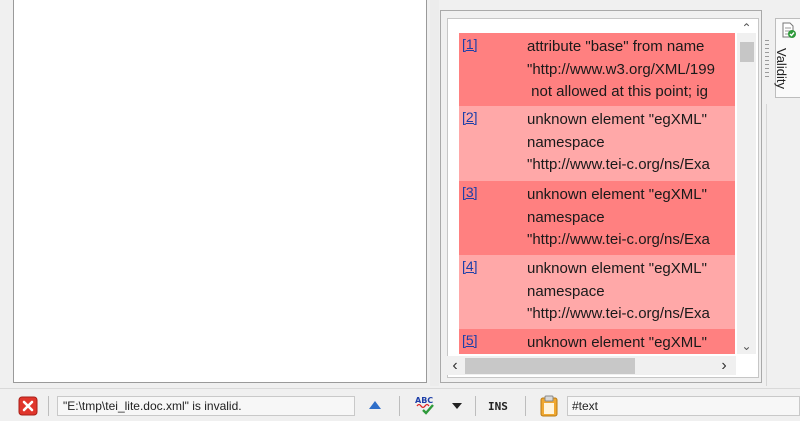  I want to click on spell-check-text: ABC, so click(424, 400).